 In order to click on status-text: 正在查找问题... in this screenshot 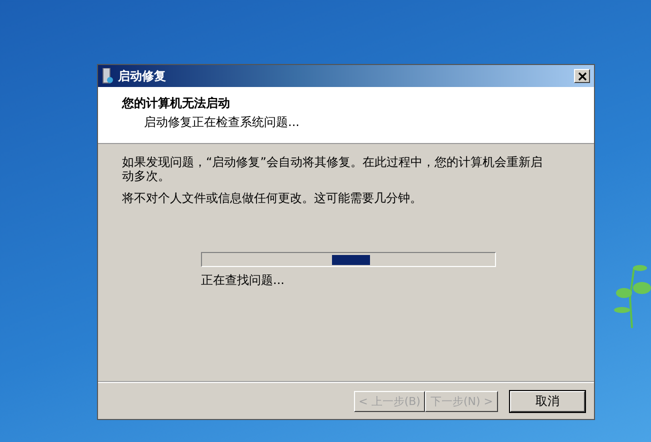, I will do `click(243, 280)`.